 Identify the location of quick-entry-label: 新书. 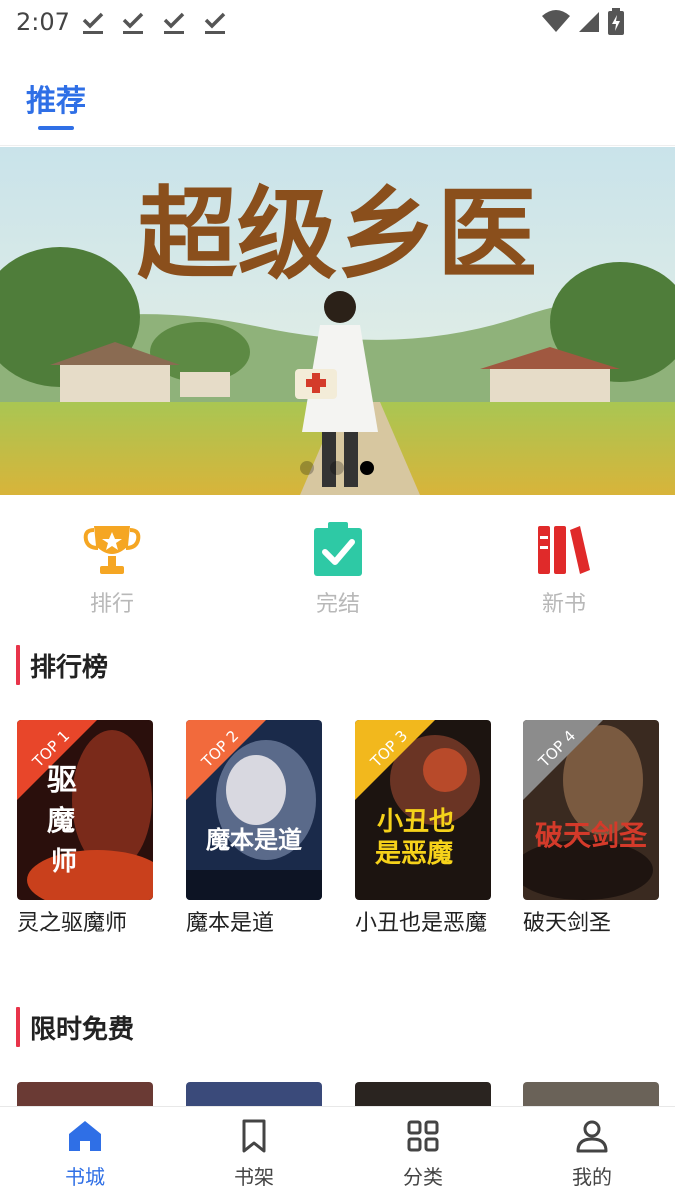
(563, 604).